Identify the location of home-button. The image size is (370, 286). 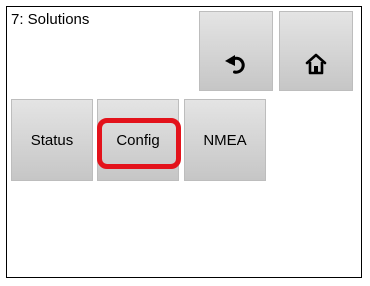
(316, 51).